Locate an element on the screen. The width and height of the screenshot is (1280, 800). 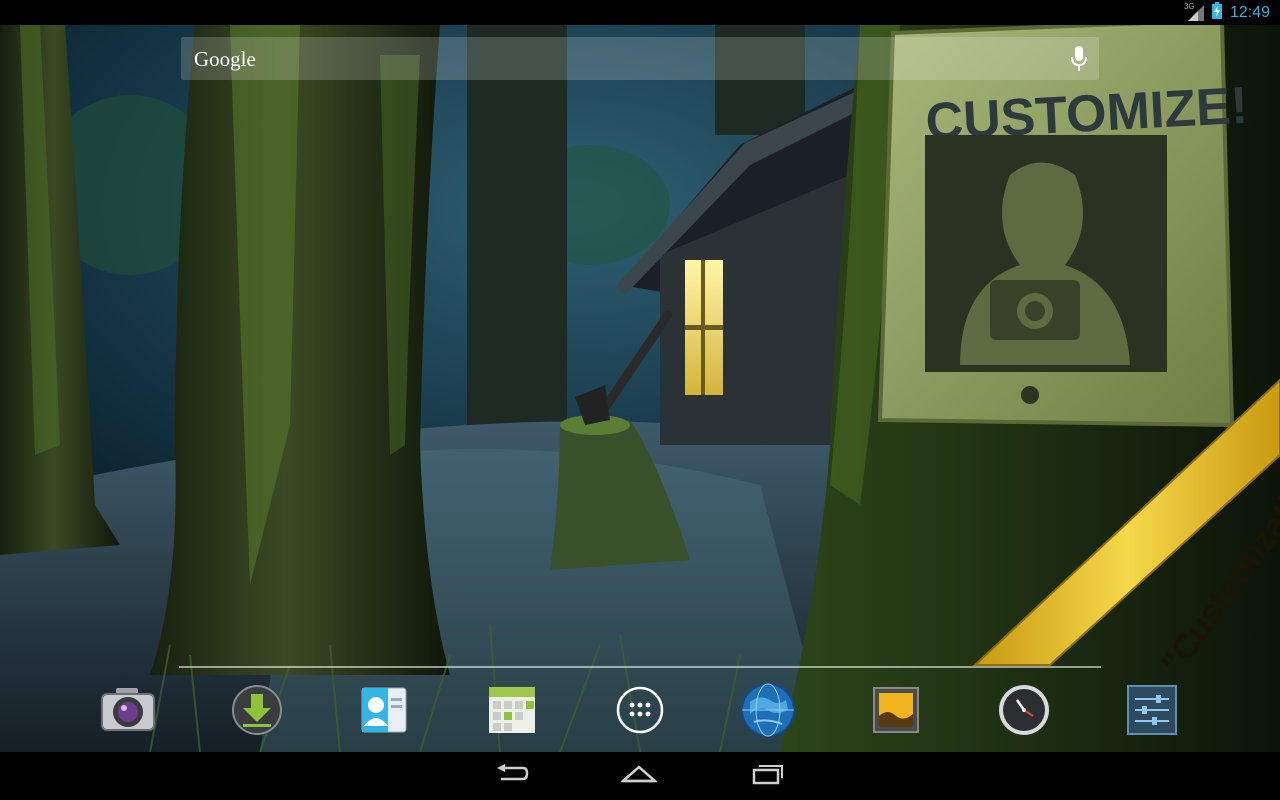
download-icon is located at coordinates (257, 712).